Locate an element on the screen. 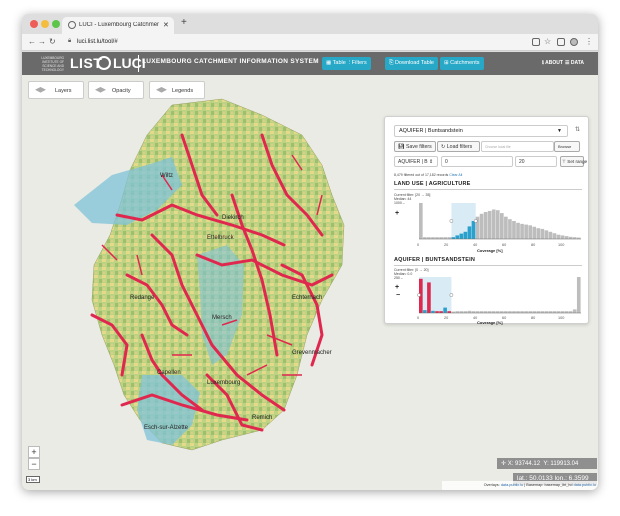  section-divider is located at coordinates (488, 189).